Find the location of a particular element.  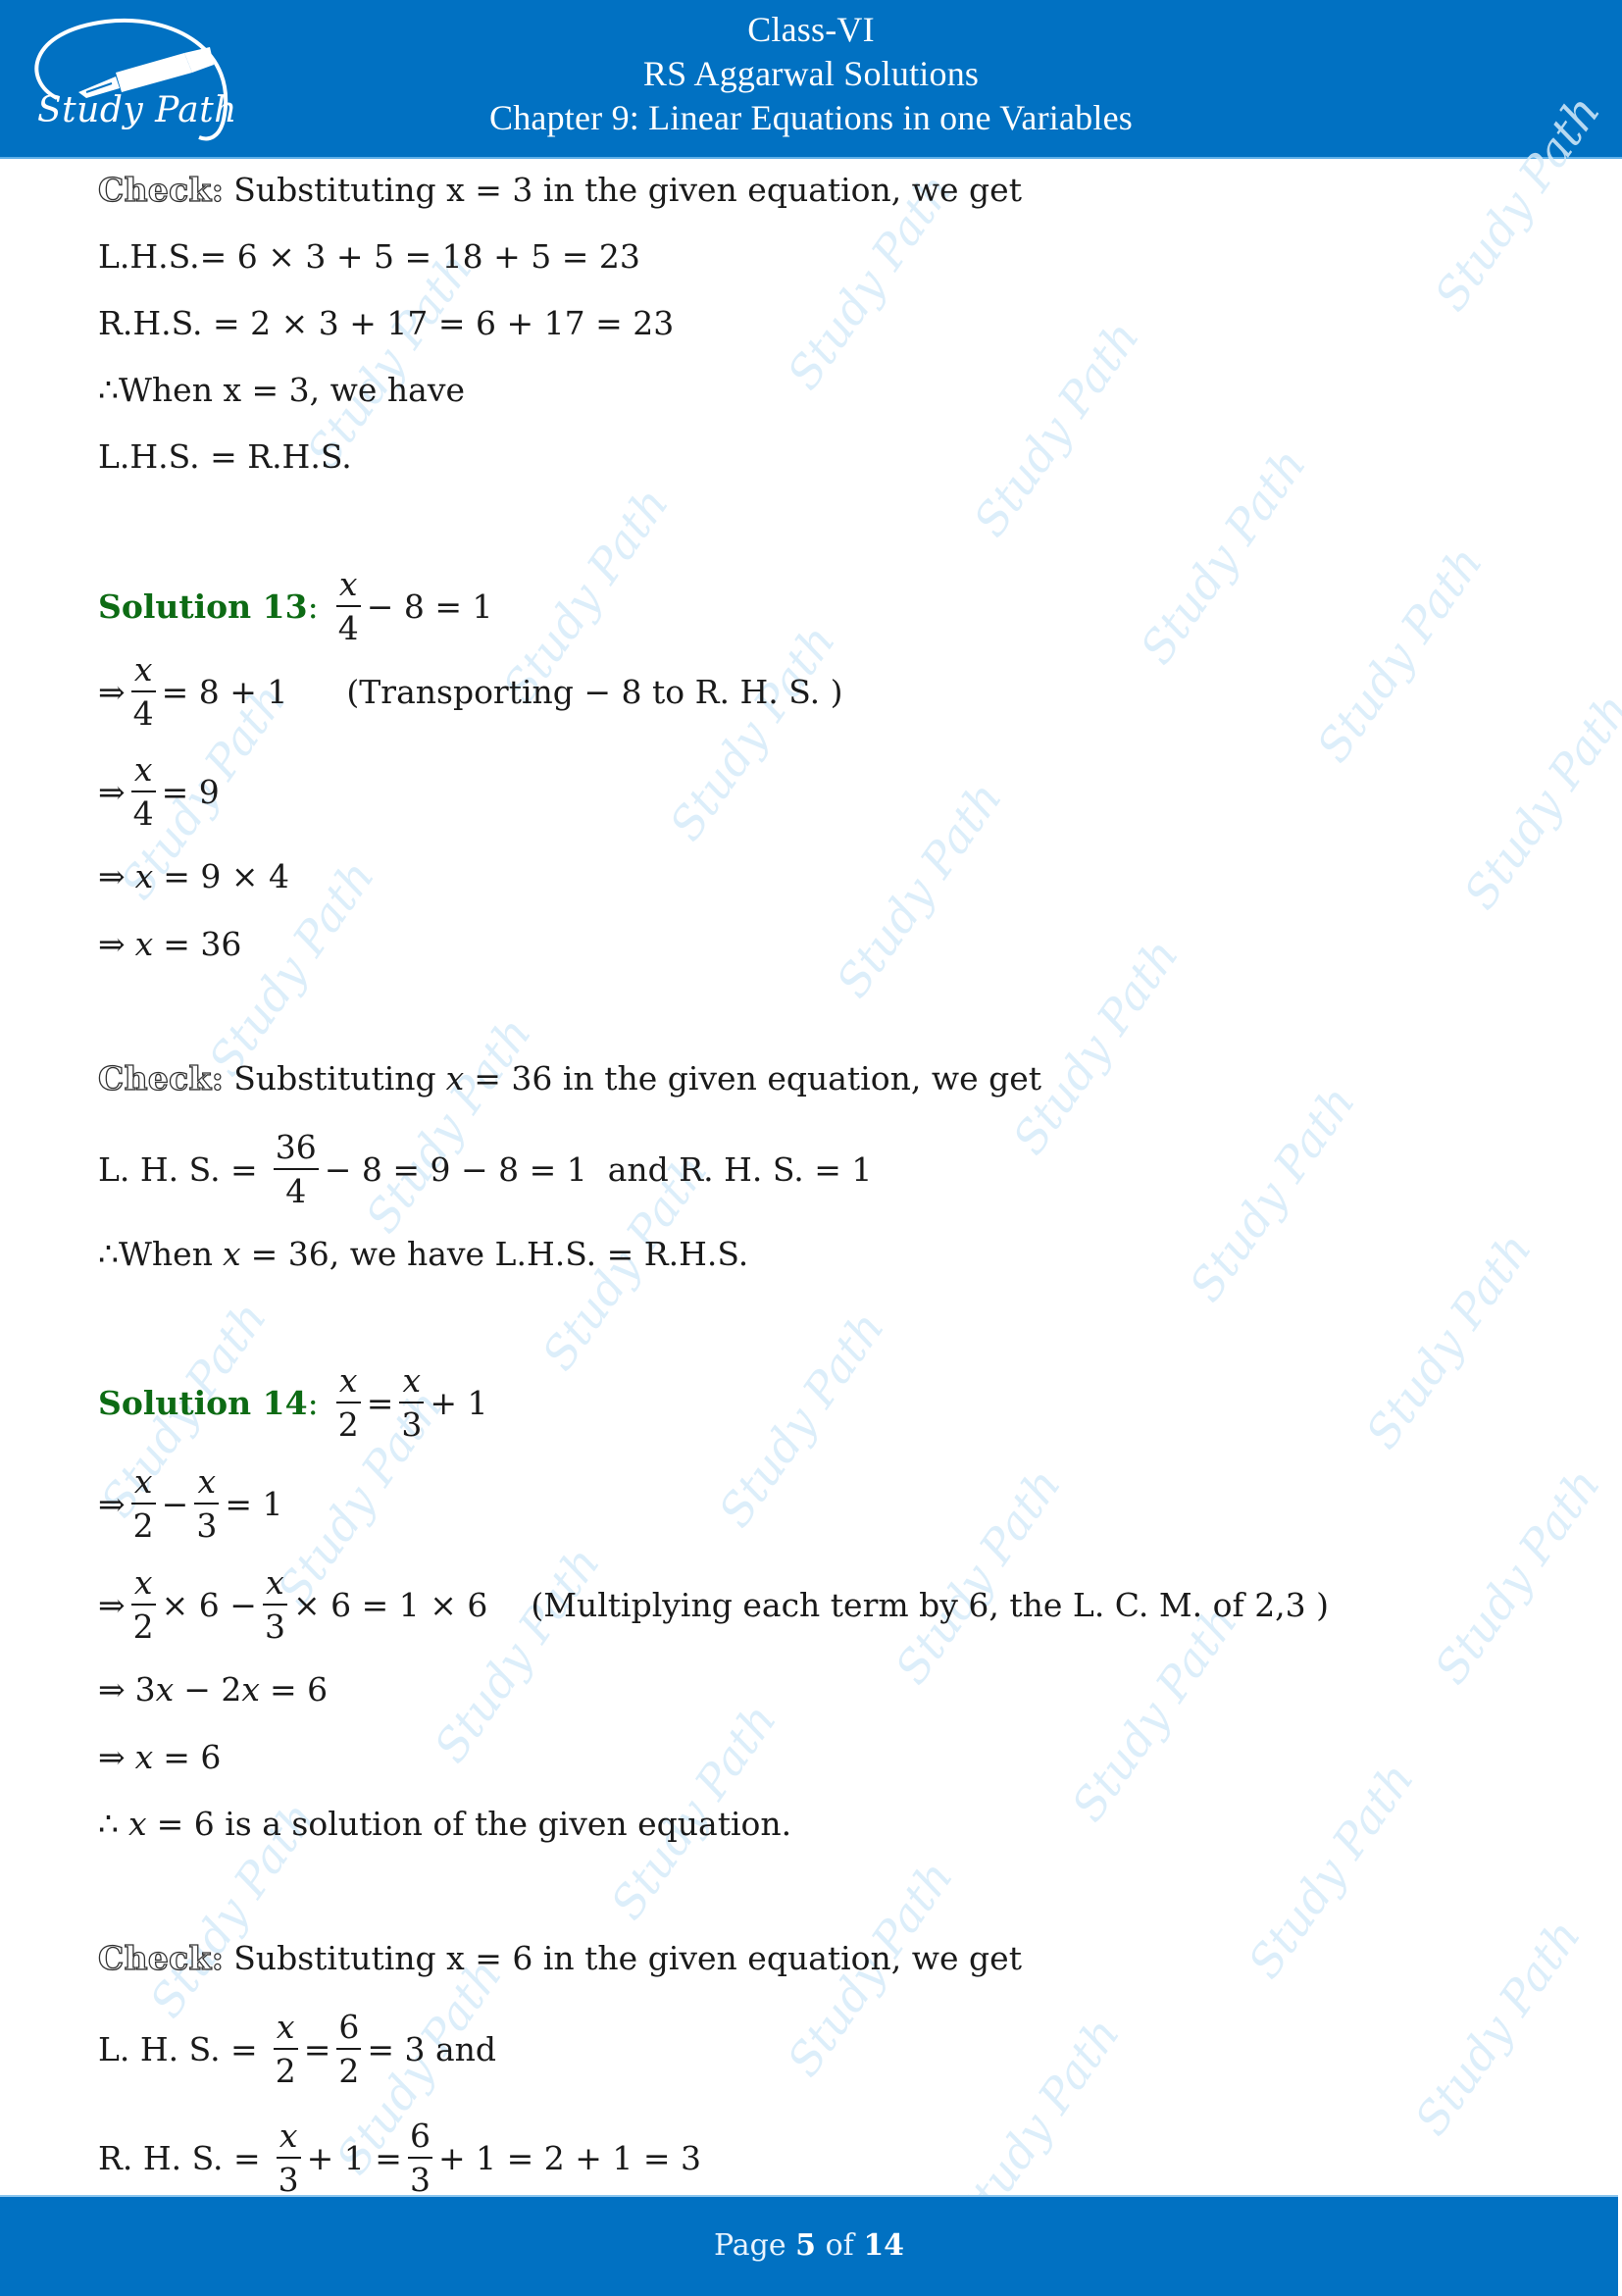

equation-rest: = 9 is located at coordinates (191, 791).